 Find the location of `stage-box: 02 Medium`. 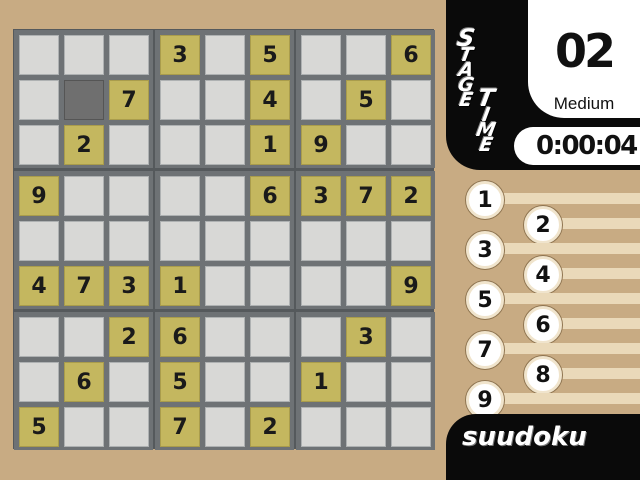

stage-box: 02 Medium is located at coordinates (584, 59).